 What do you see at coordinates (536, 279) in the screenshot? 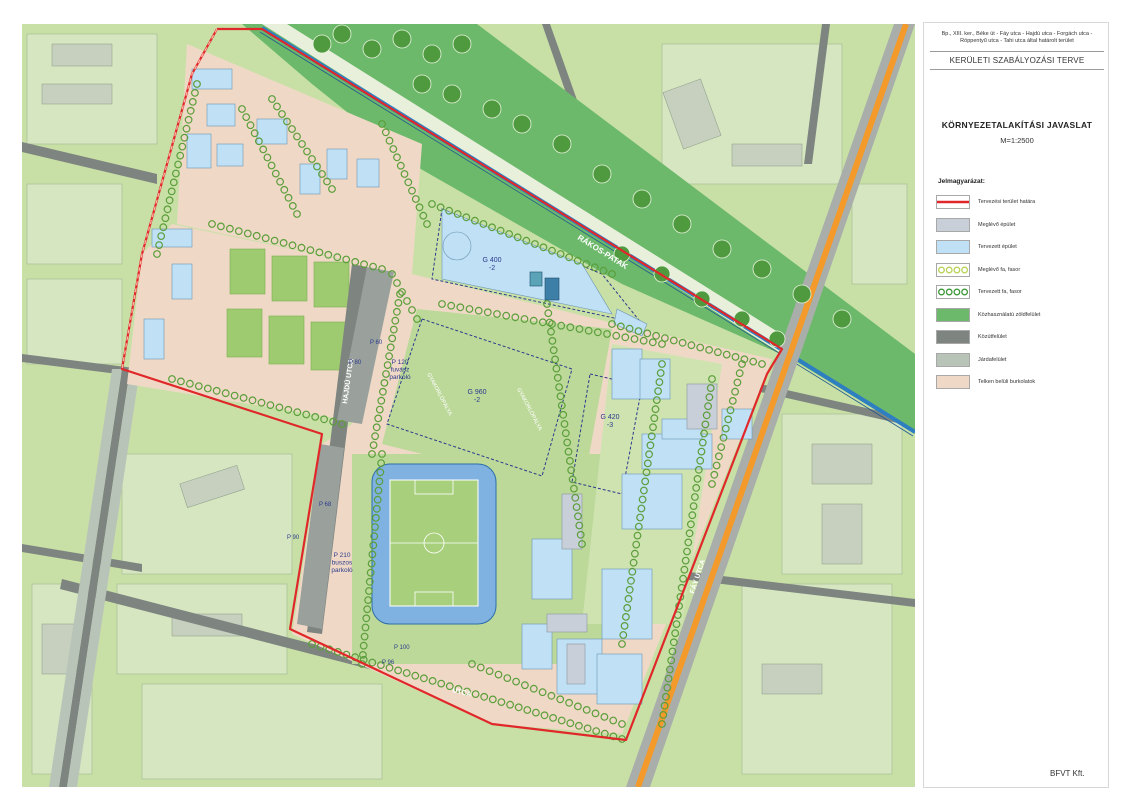
I see `teal-annex` at bounding box center [536, 279].